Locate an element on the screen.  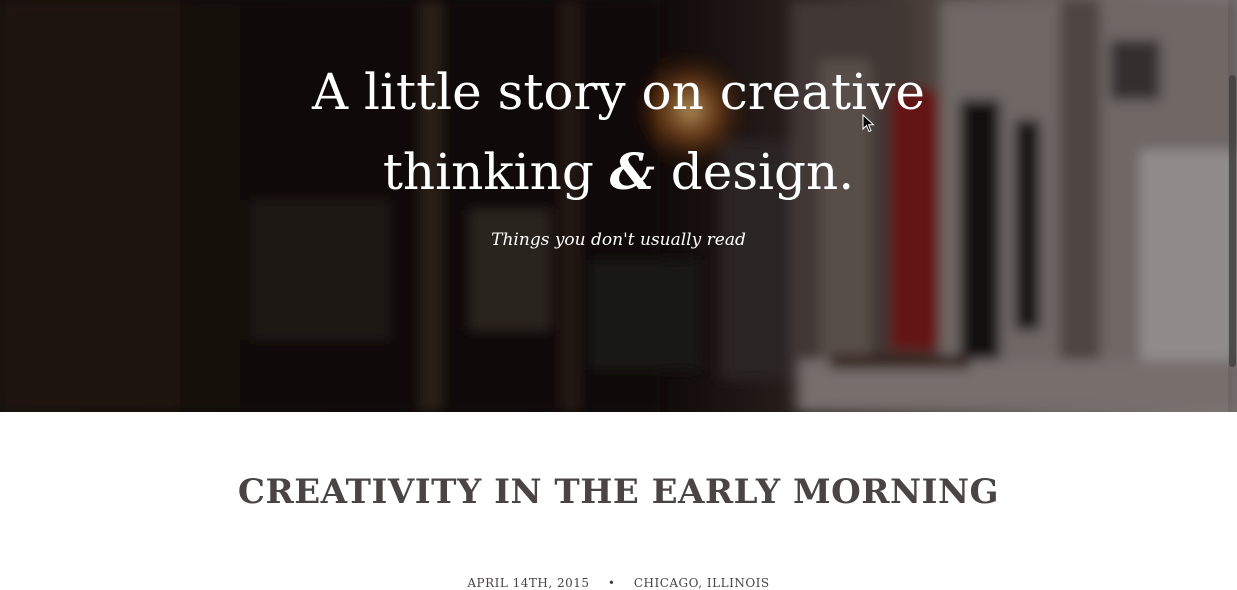
hero-title-ampersand: & is located at coordinates (632, 171).